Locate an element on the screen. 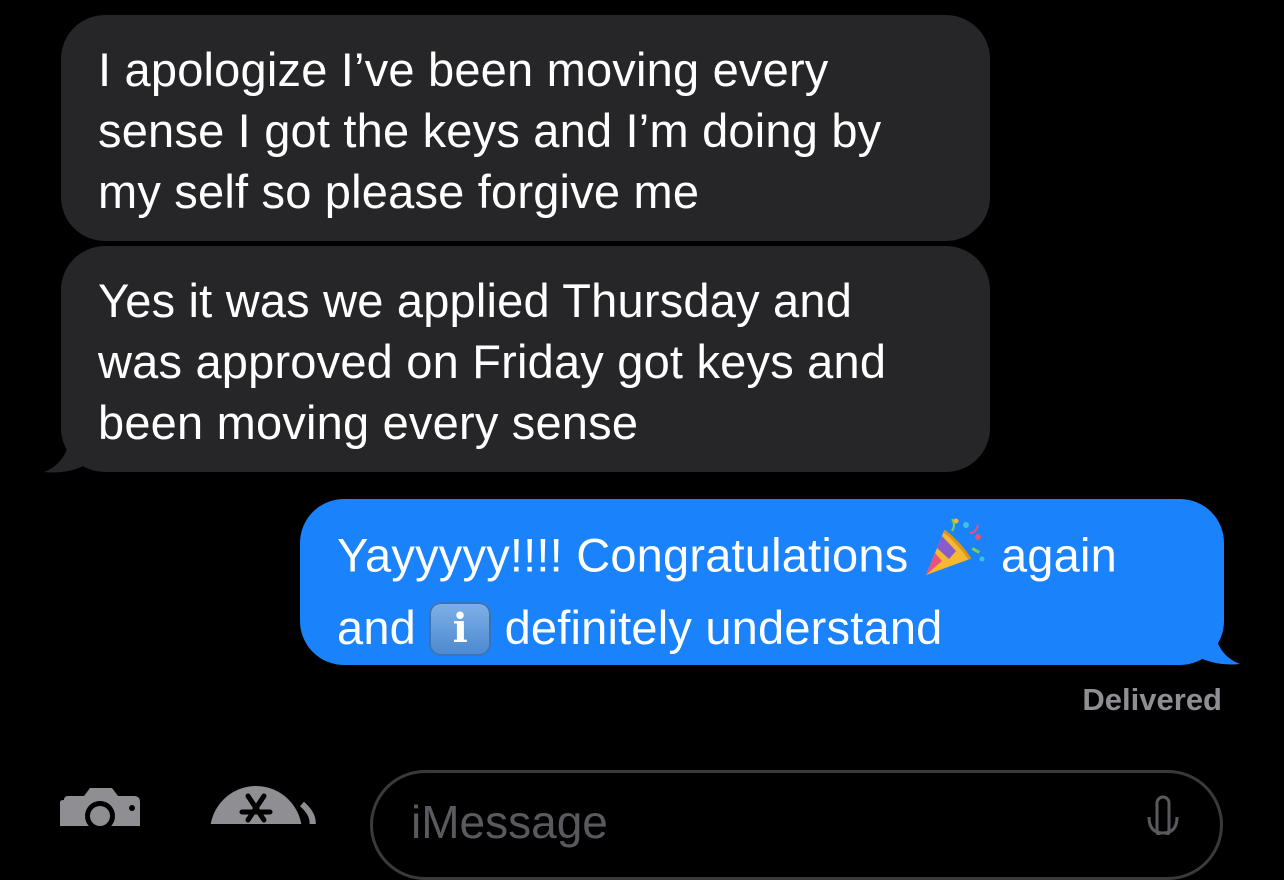  outgoing-bubble-tail is located at coordinates (1215, 643).